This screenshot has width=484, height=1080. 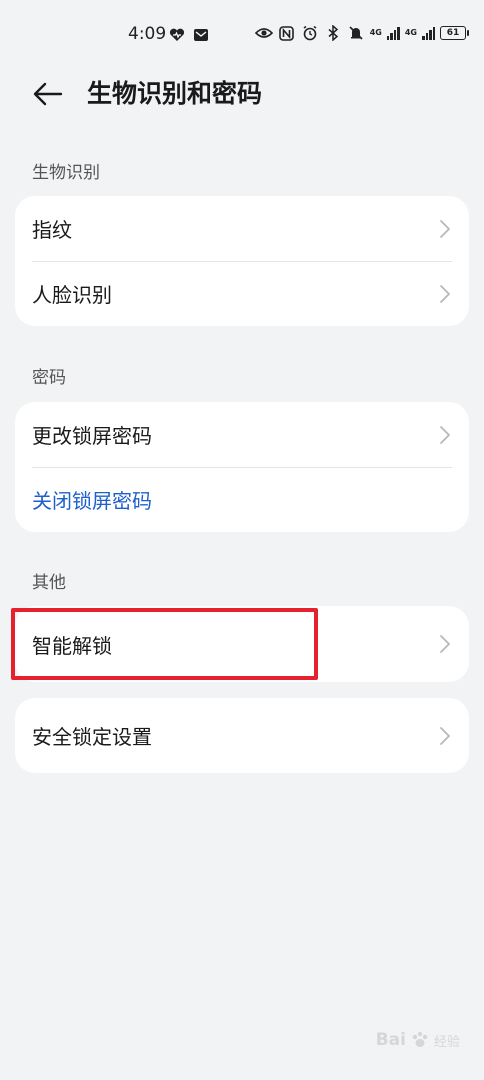 I want to click on card-password: 更改锁屏密码 关闭锁屏密码, so click(x=242, y=467).